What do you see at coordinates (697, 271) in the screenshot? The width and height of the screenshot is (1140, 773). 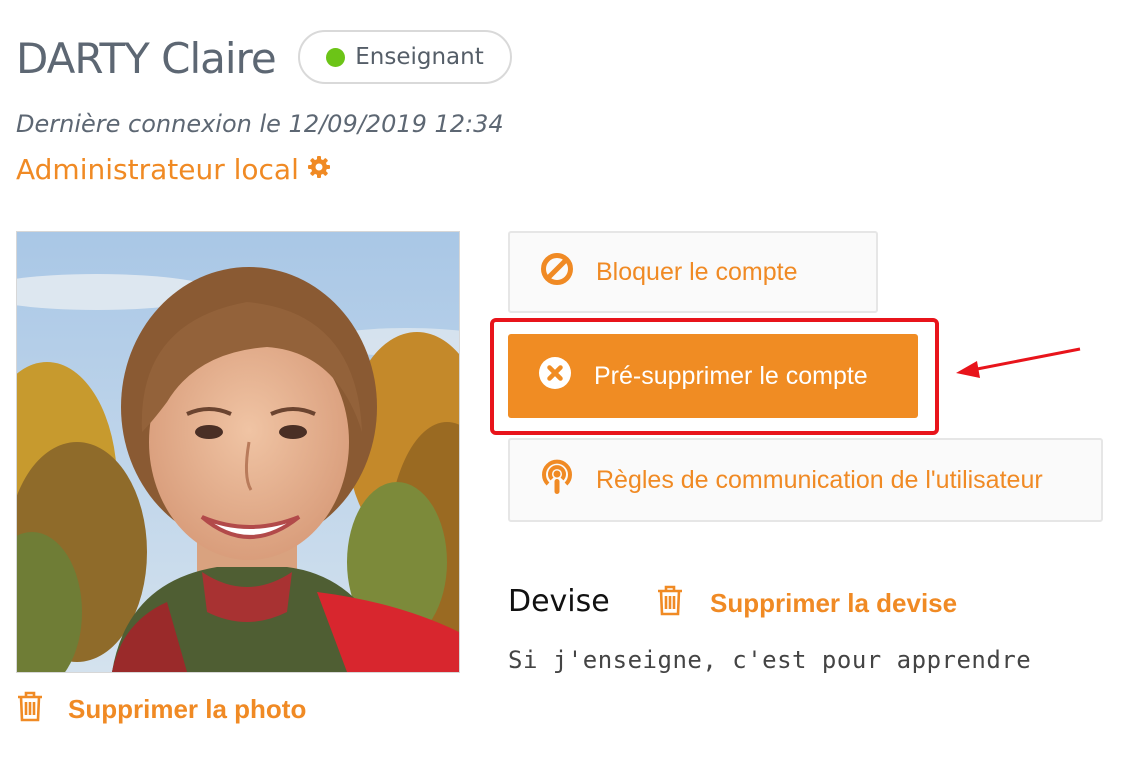 I see `block-account-label: Bloquer le compte` at bounding box center [697, 271].